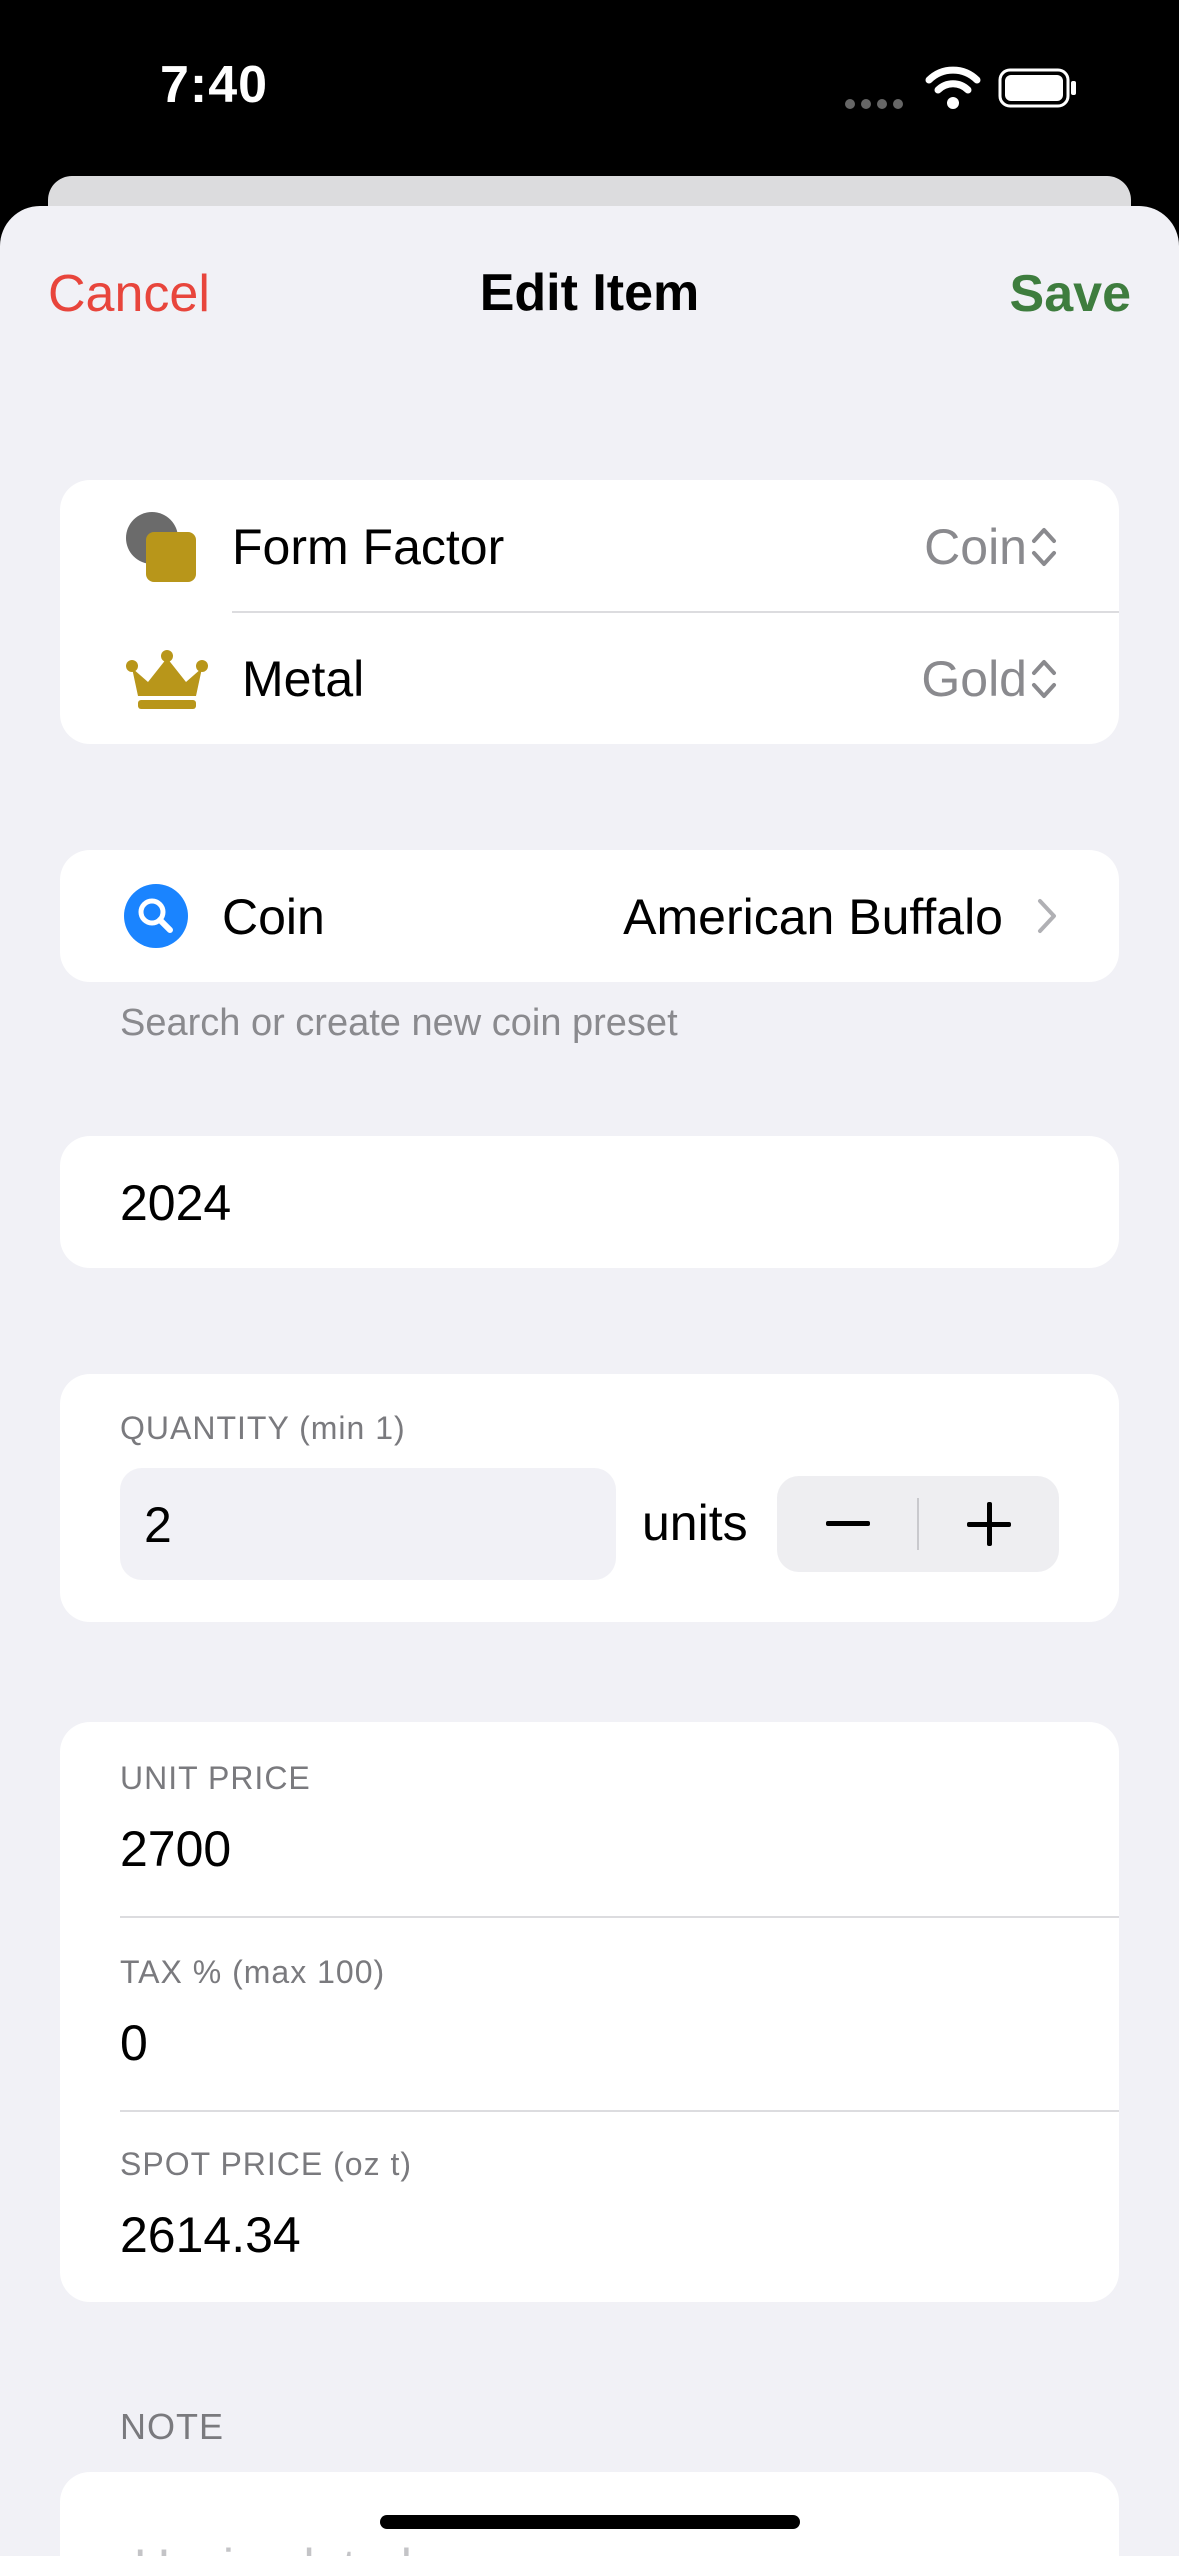 The width and height of the screenshot is (1179, 2556). What do you see at coordinates (214, 85) in the screenshot?
I see `status-time: 7:40` at bounding box center [214, 85].